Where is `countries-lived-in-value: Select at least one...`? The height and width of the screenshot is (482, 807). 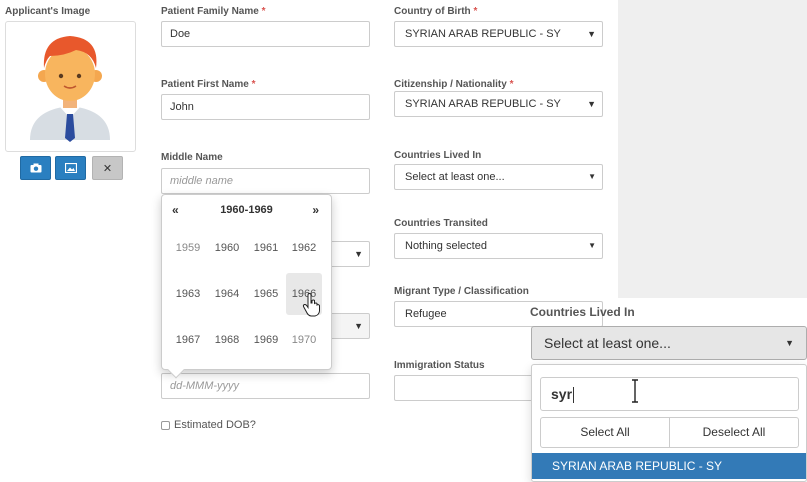 countries-lived-in-value: Select at least one... is located at coordinates (455, 177).